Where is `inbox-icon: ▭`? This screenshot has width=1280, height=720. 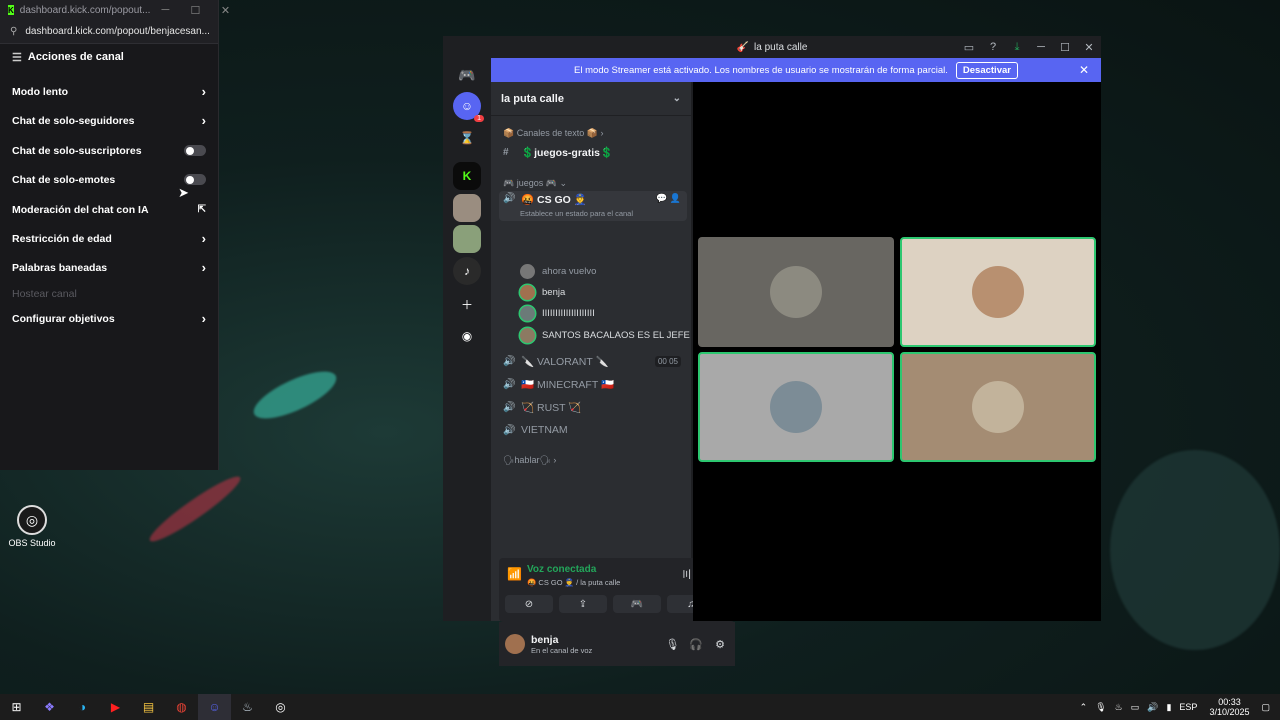
inbox-icon: ▭ is located at coordinates (969, 47).